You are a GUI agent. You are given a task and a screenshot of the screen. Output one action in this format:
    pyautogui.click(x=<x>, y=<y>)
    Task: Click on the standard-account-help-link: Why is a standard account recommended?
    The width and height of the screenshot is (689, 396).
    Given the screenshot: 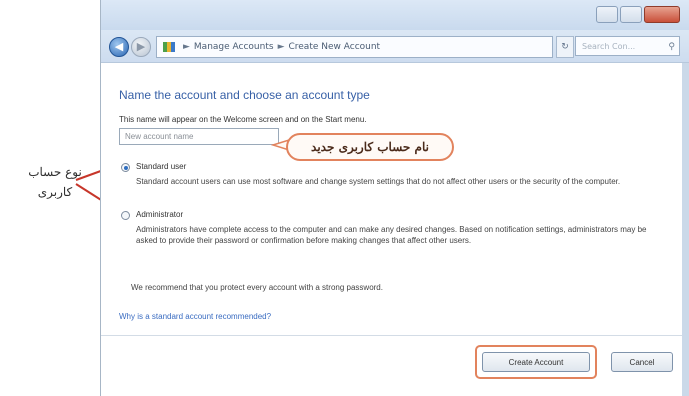 What is the action you would take?
    pyautogui.click(x=195, y=316)
    